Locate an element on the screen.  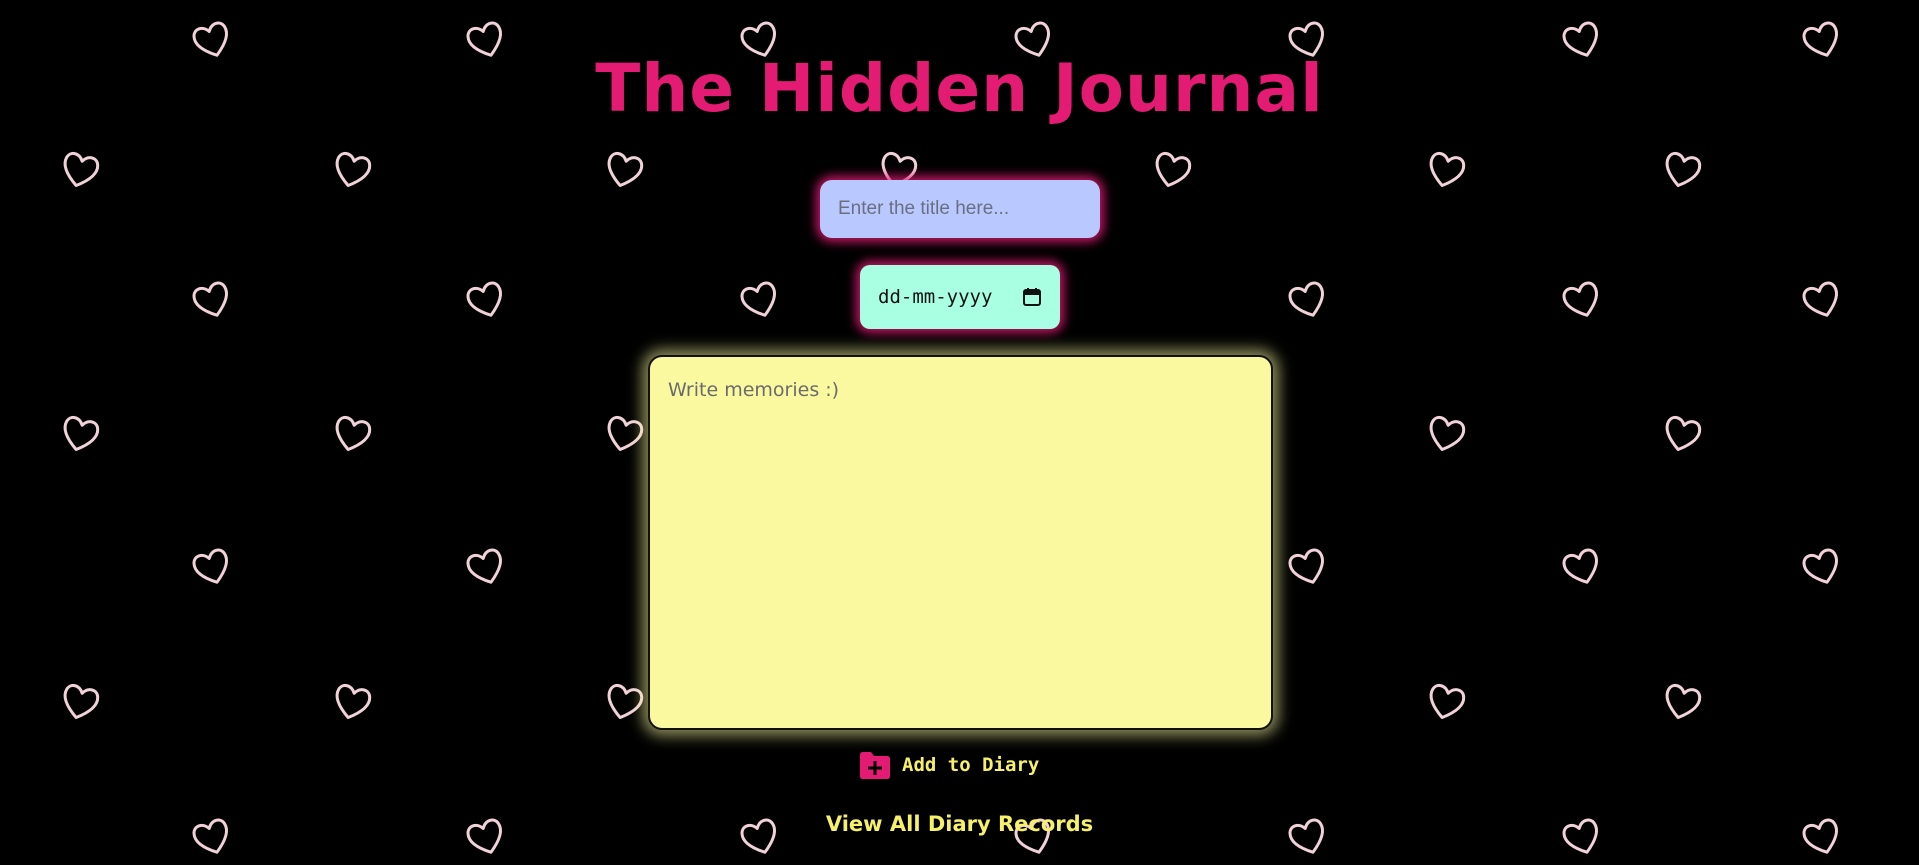
add-to-diary-button: Add to Diary is located at coordinates (948, 765).